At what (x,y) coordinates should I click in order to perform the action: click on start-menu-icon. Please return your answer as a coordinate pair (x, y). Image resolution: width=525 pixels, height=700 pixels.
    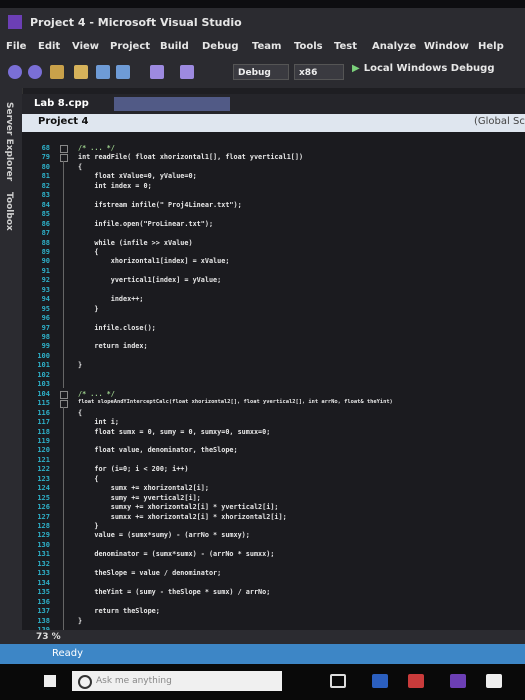
    Looking at the image, I should click on (50, 681).